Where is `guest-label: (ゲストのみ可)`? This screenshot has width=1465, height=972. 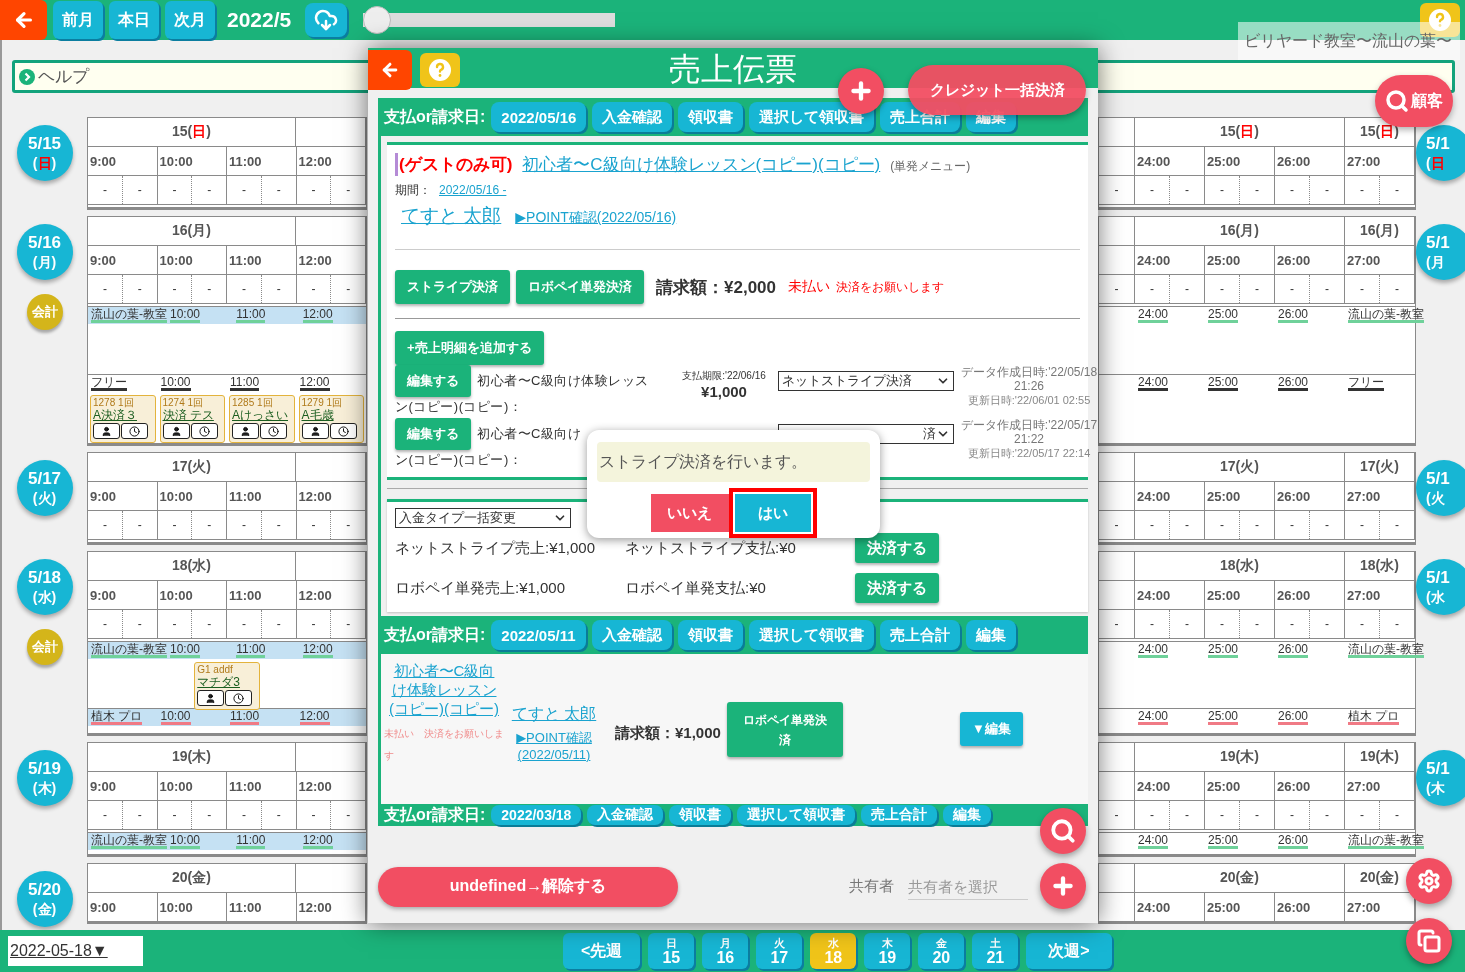 guest-label: (ゲストのみ可) is located at coordinates (456, 165).